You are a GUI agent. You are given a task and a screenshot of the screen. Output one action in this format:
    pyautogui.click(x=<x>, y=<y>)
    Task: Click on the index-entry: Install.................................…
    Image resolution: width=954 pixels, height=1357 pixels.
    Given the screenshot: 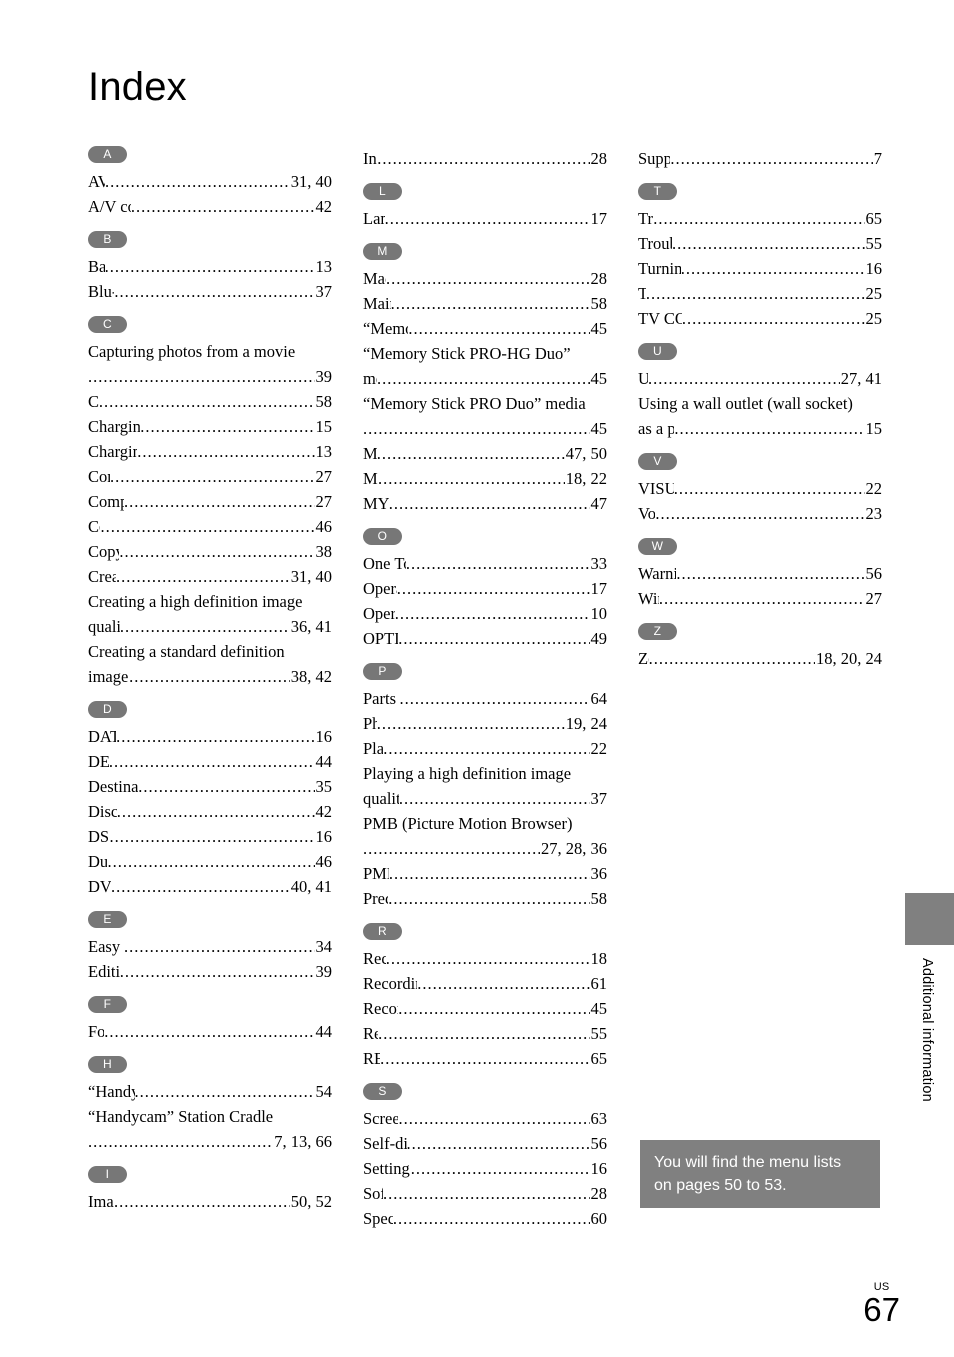 What is the action you would take?
    pyautogui.click(x=485, y=158)
    